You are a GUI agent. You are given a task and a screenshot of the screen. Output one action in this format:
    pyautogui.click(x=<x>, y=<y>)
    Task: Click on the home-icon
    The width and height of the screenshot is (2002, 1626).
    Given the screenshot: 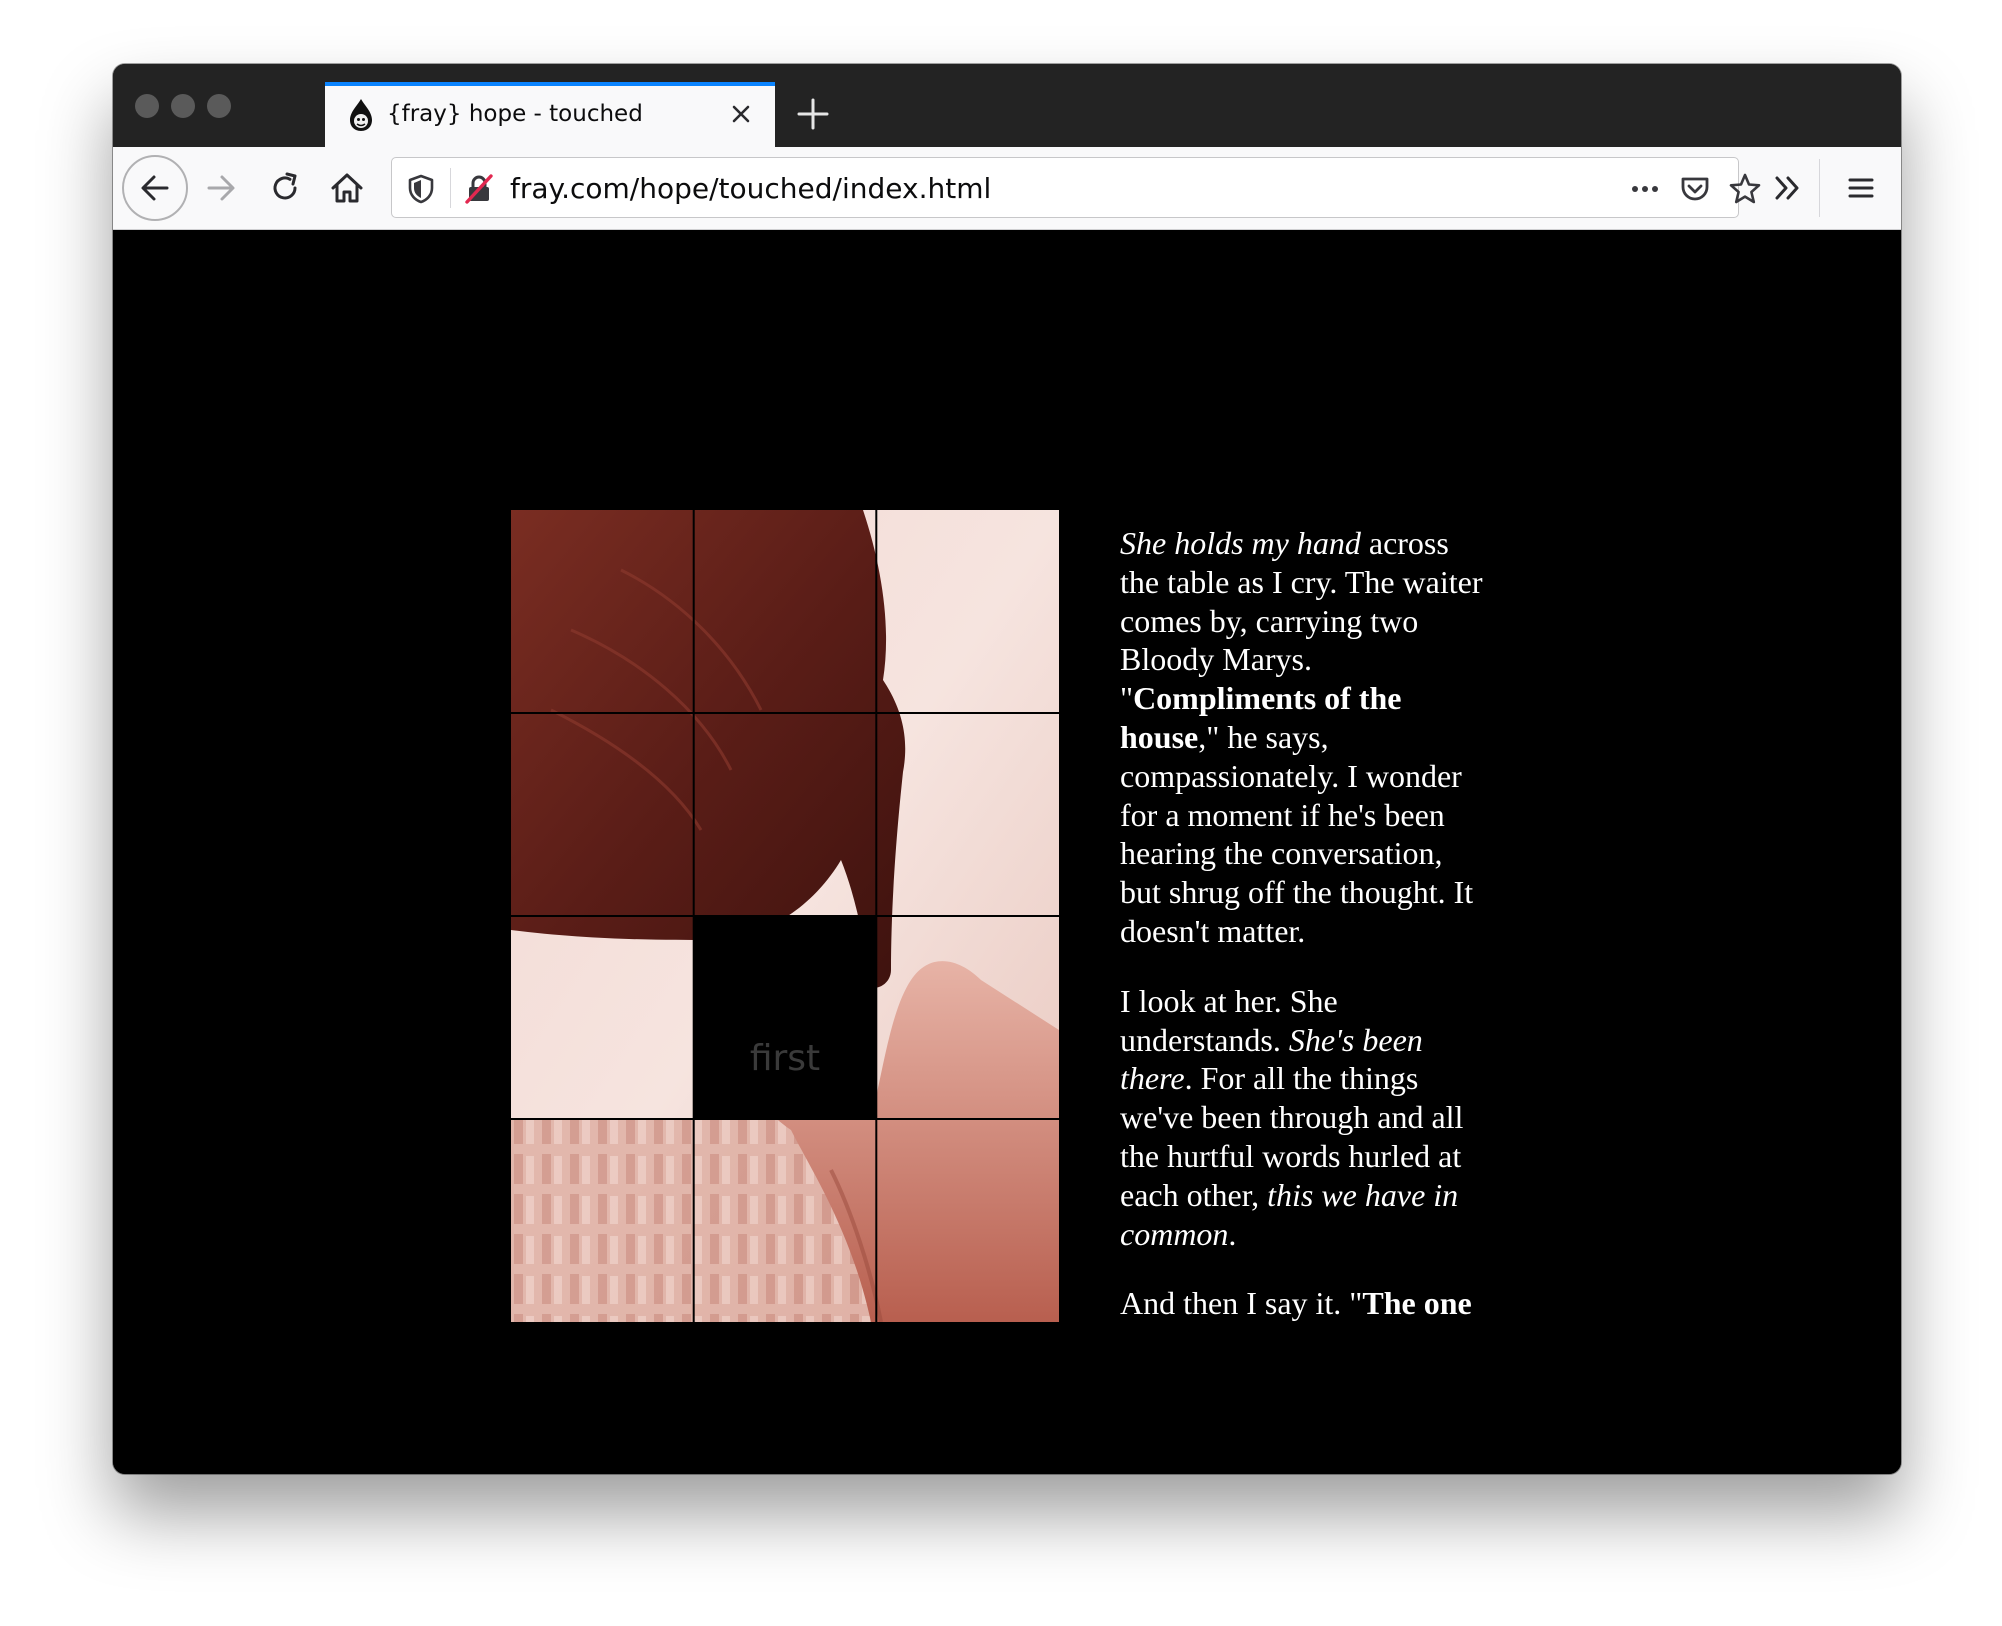 What is the action you would take?
    pyautogui.click(x=347, y=188)
    